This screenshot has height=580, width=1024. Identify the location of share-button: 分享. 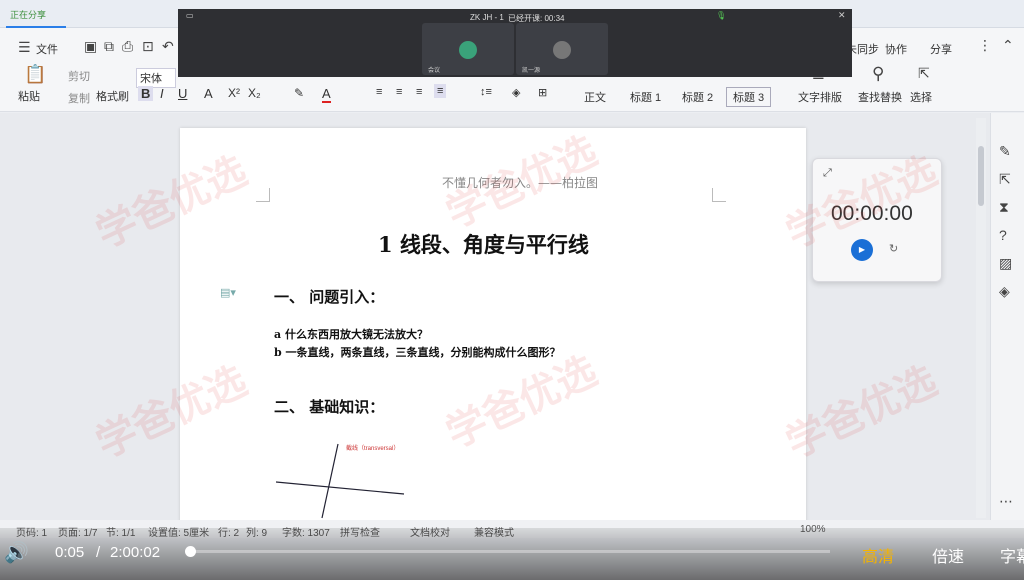
(941, 49).